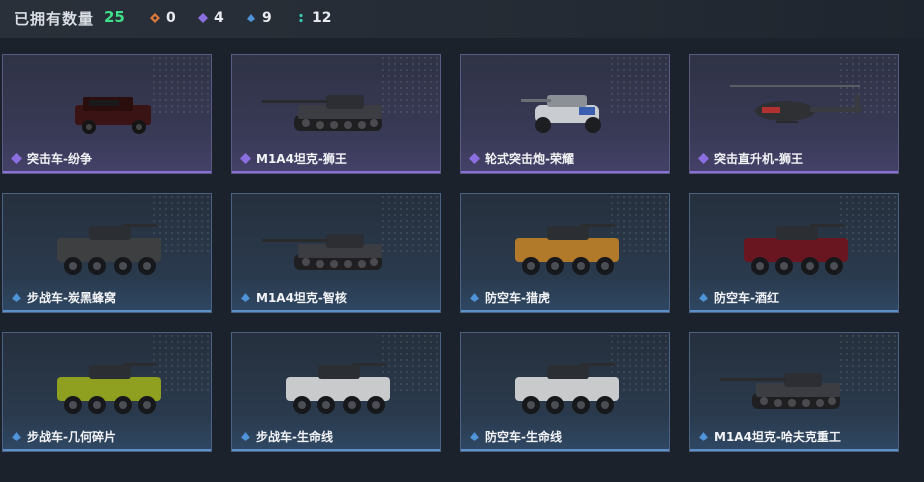  Describe the element at coordinates (54, 19) in the screenshot. I see `owned-label: 已拥有数量` at that location.